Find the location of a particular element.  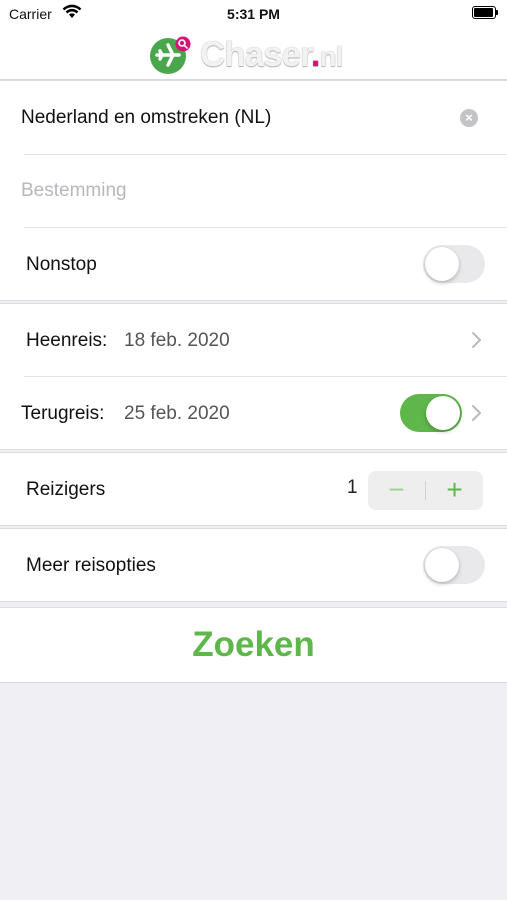

more-options-group: Meer reisopties is located at coordinates (253, 565).